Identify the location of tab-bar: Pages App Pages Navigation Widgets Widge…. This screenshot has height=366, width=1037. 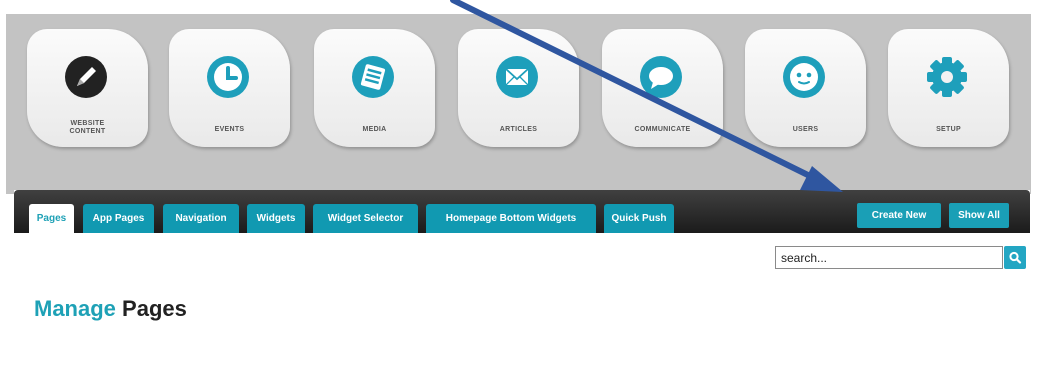
(522, 211).